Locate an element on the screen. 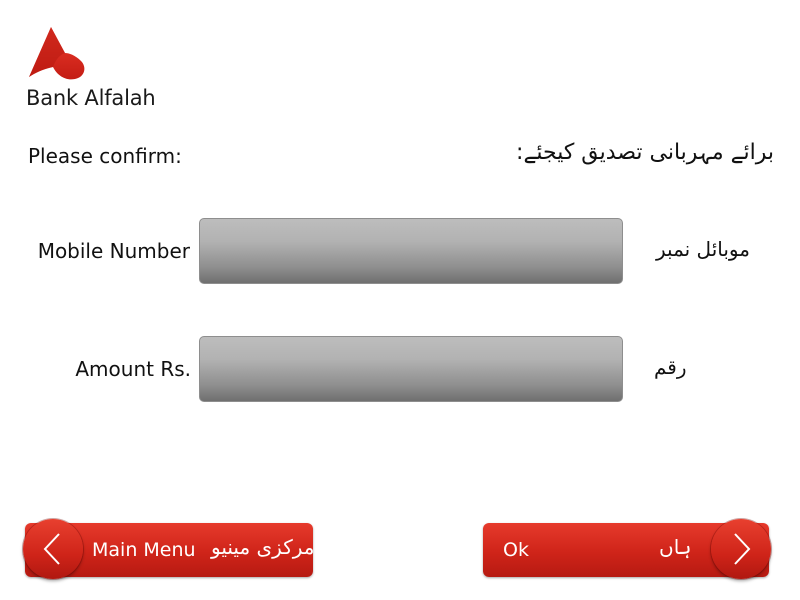  chevron-left-icon is located at coordinates (51, 549).